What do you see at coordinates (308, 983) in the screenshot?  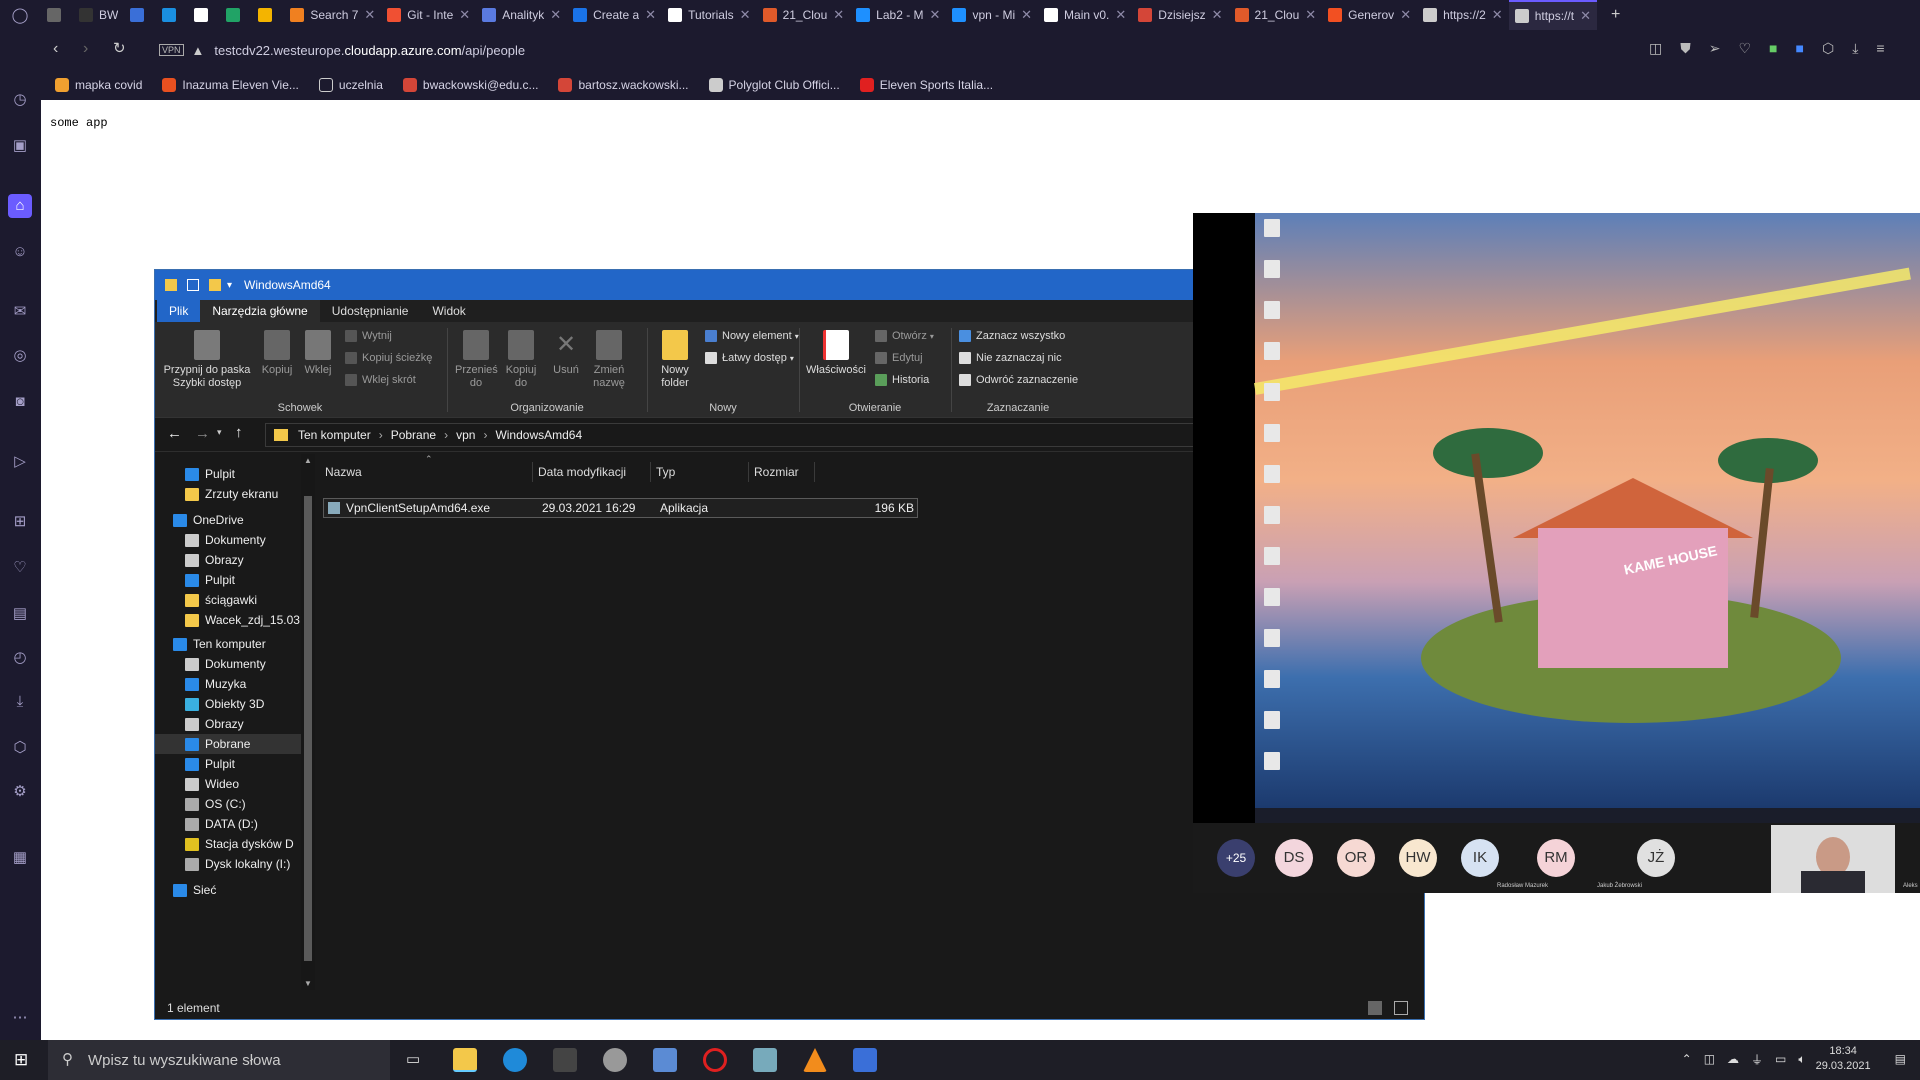 I see `scroll-down-icon: ▼` at bounding box center [308, 983].